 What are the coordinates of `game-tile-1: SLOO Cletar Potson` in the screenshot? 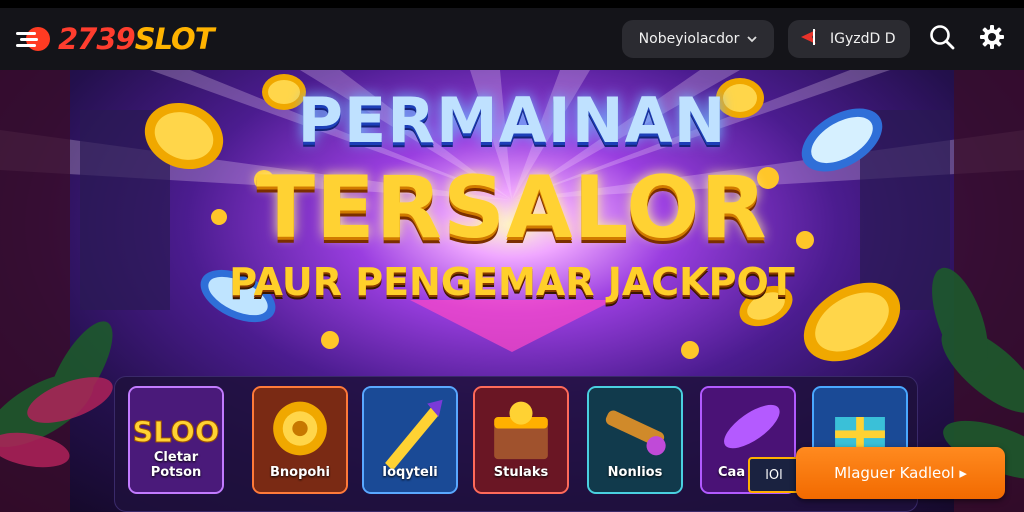 It's located at (176, 440).